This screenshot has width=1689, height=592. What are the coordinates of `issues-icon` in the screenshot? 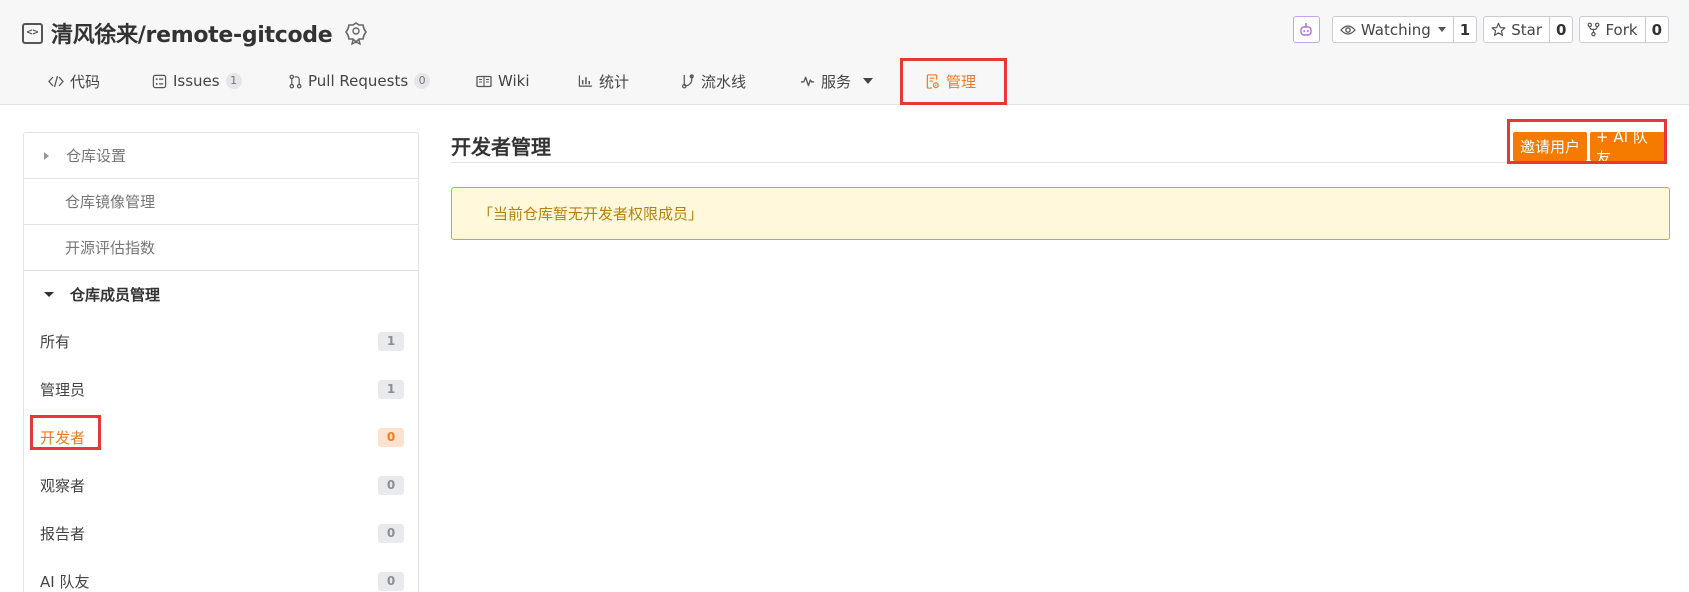 It's located at (159, 81).